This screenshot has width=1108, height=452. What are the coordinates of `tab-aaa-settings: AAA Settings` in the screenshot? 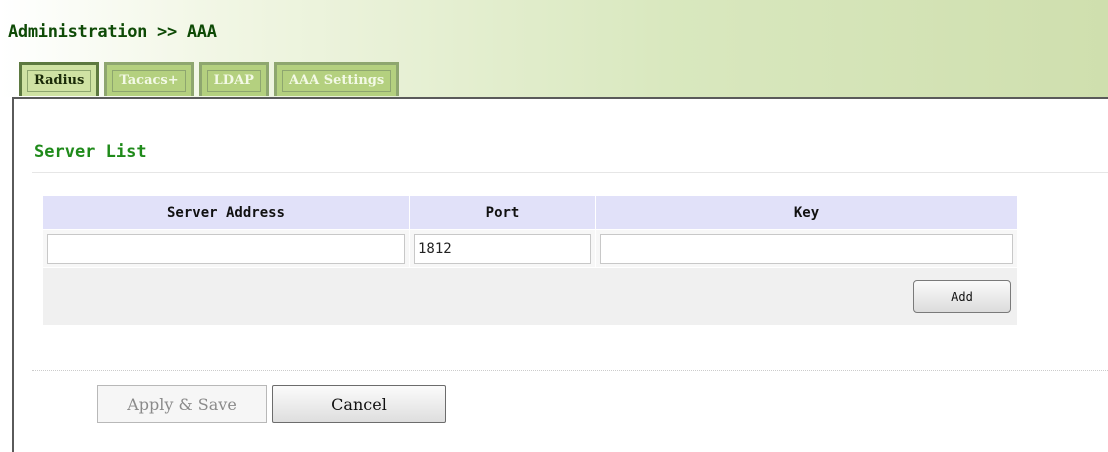 It's located at (336, 79).